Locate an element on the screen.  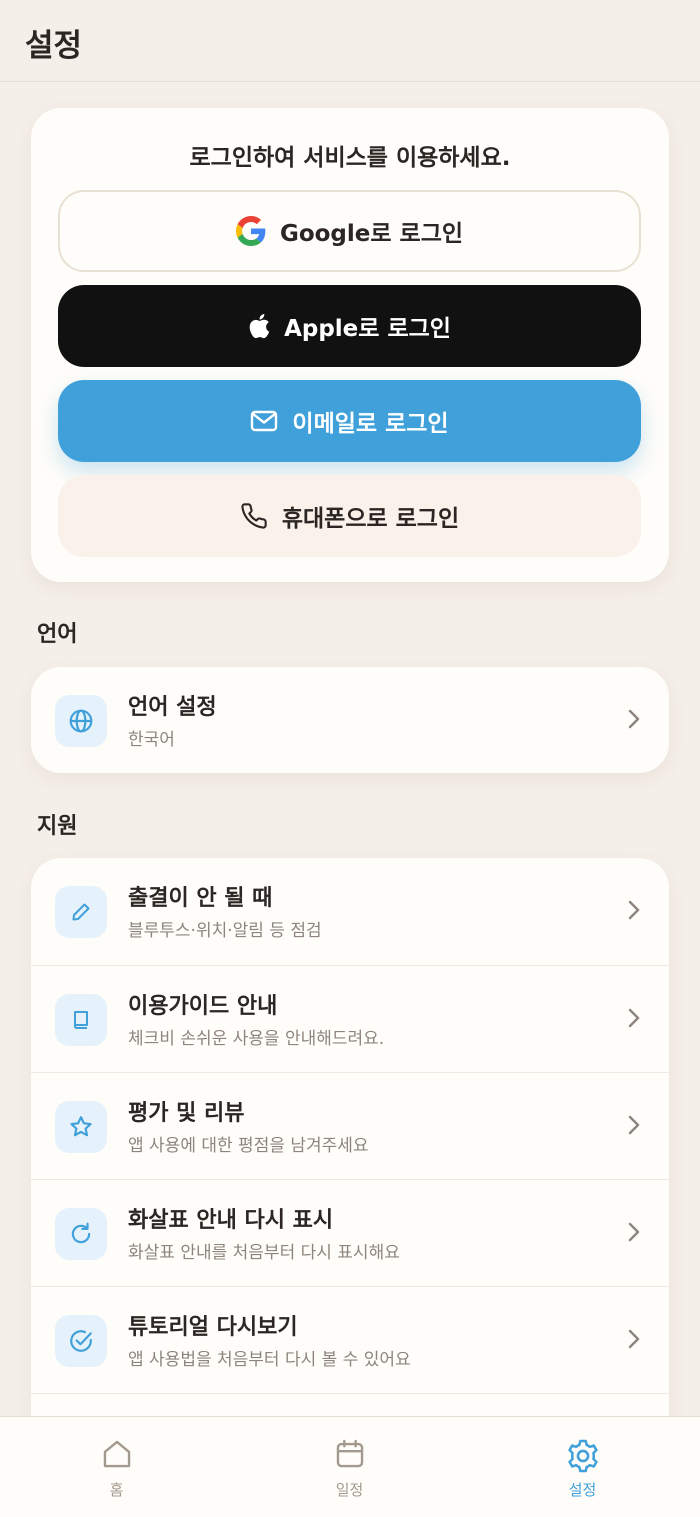
pencil-icon is located at coordinates (81, 912).